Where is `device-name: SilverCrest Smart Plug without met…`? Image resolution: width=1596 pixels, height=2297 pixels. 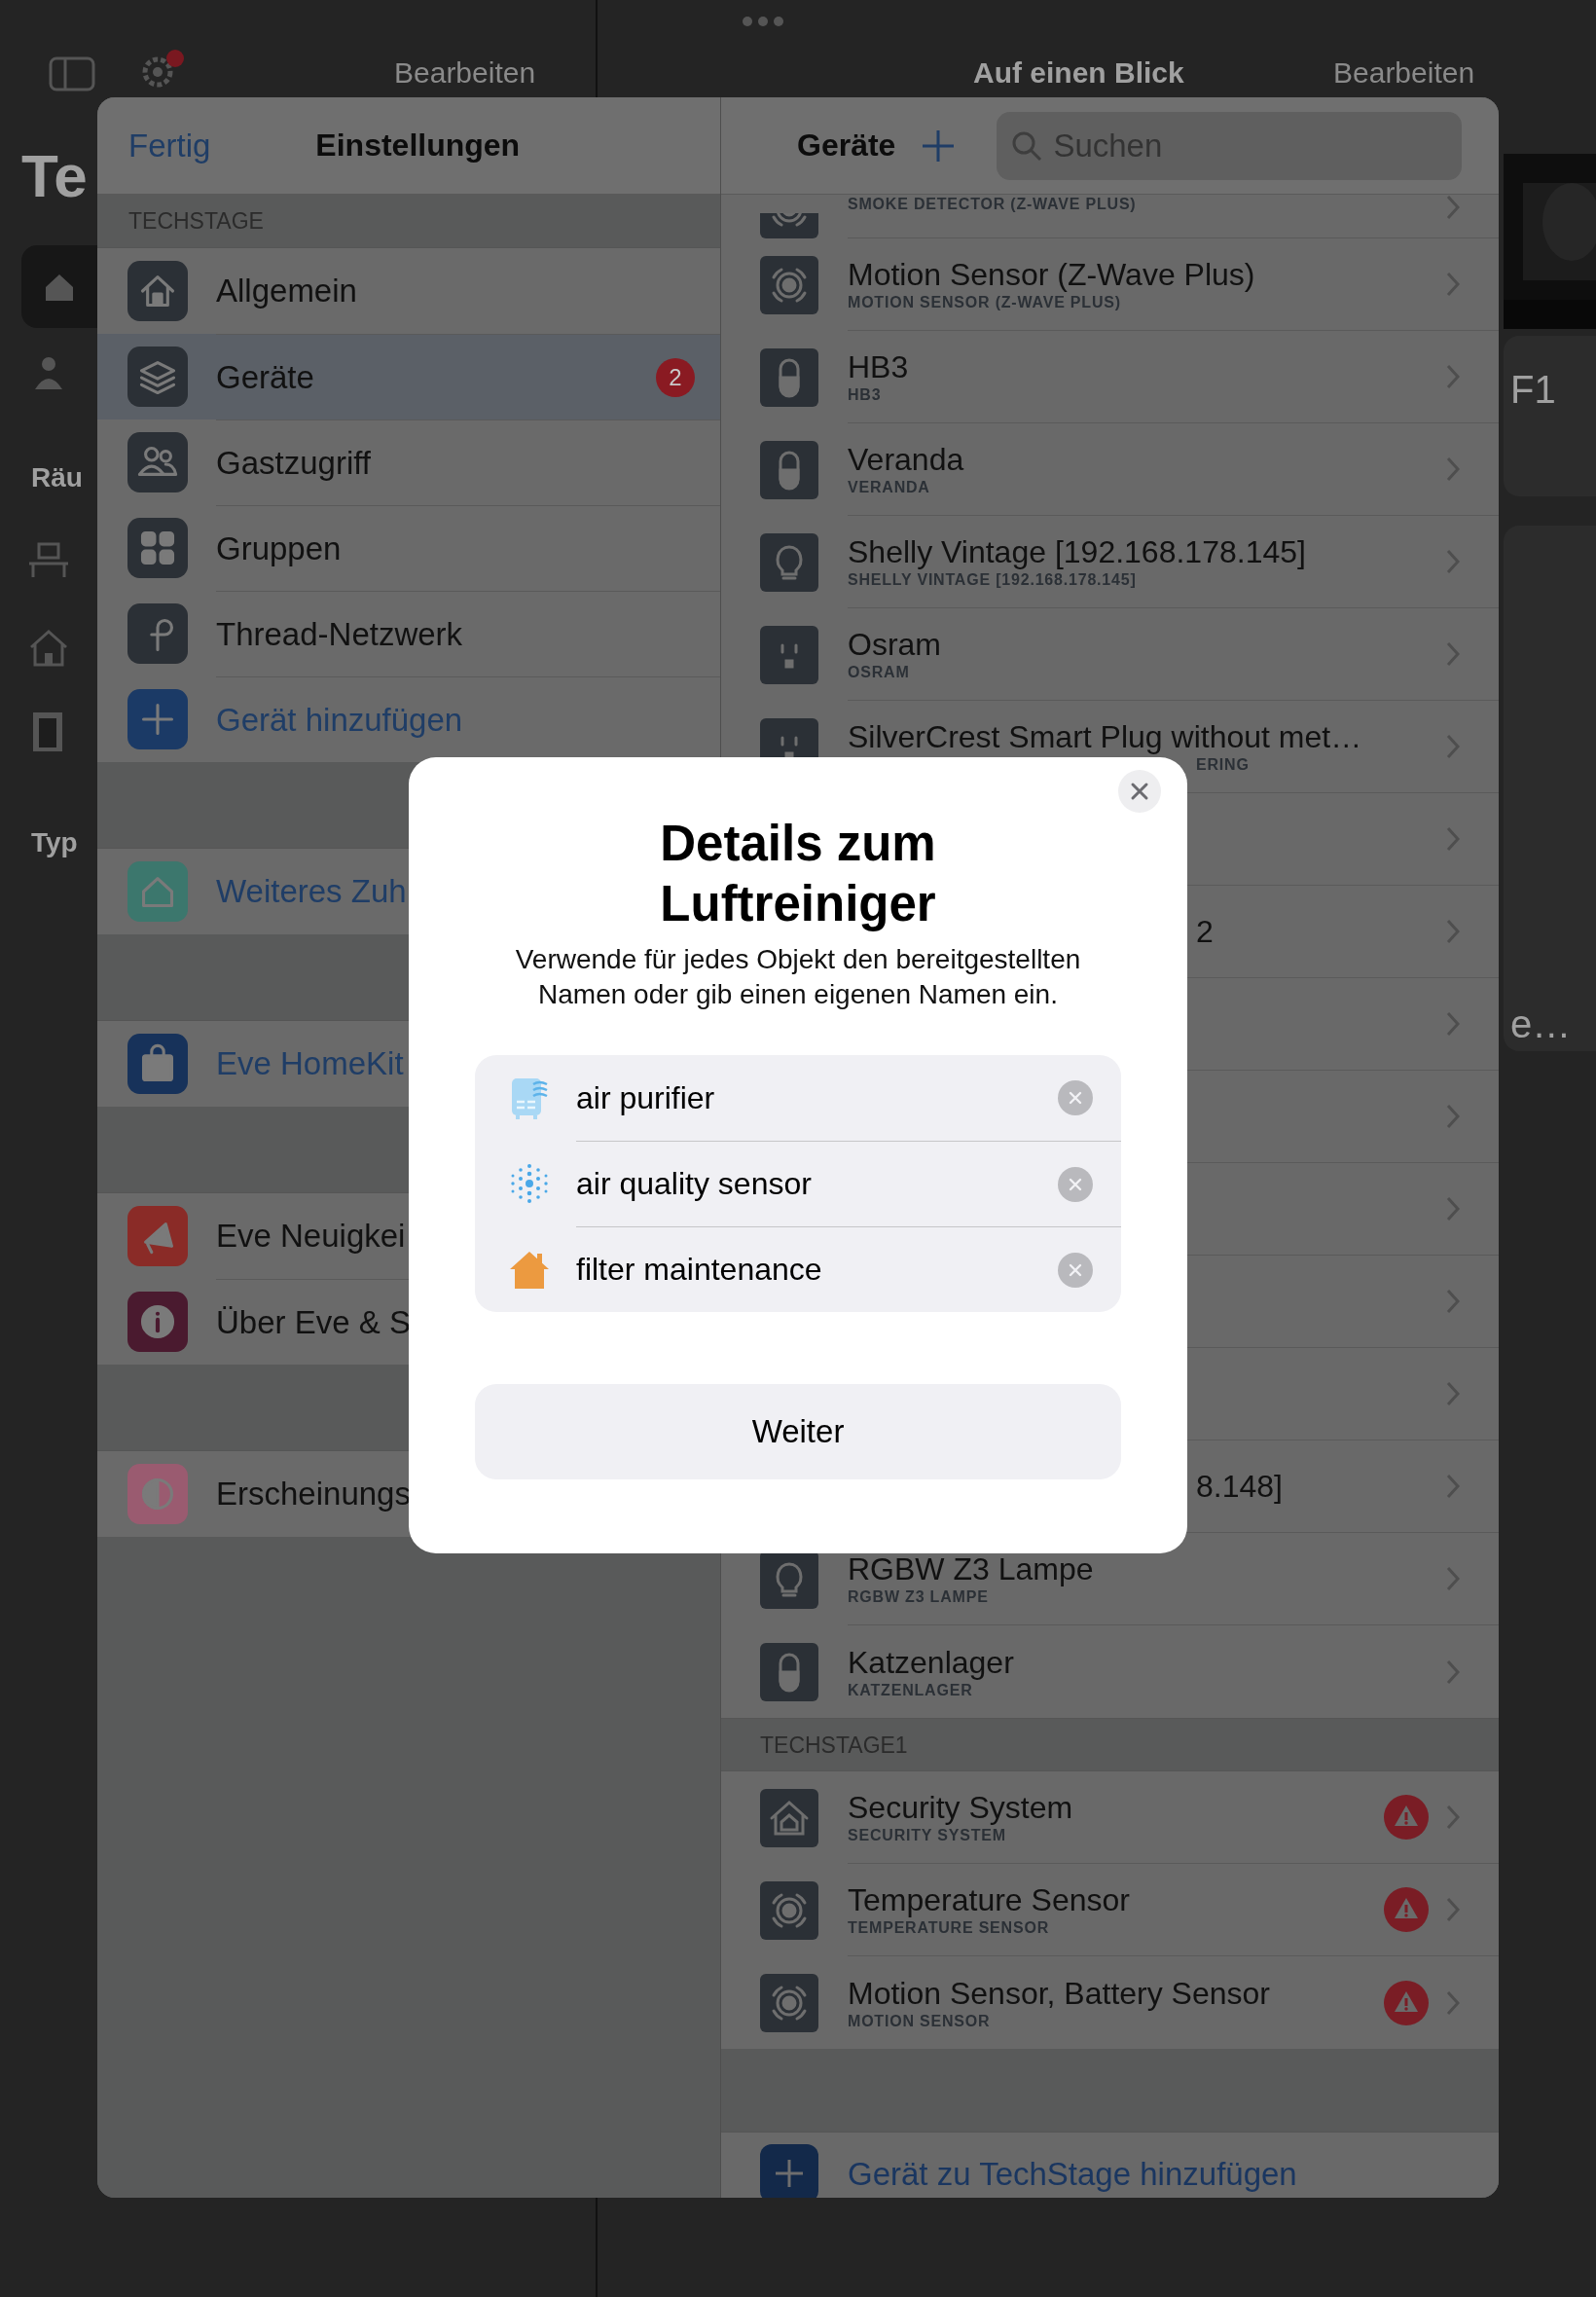 device-name: SilverCrest Smart Plug without met… is located at coordinates (1105, 737).